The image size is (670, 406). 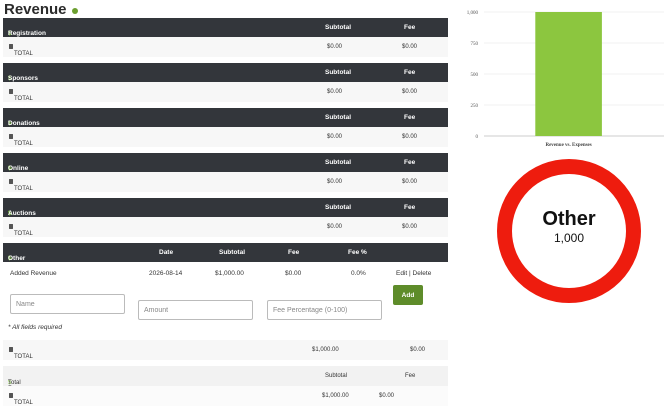 What do you see at coordinates (568, 74) in the screenshot?
I see `bar` at bounding box center [568, 74].